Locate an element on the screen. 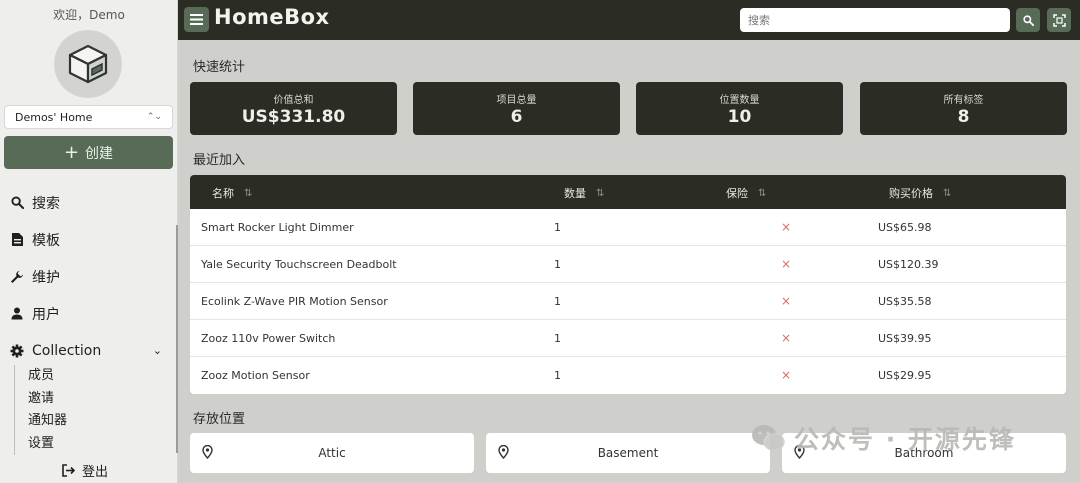 The height and width of the screenshot is (483, 1080). cell-price: US$39.95 is located at coordinates (905, 338).